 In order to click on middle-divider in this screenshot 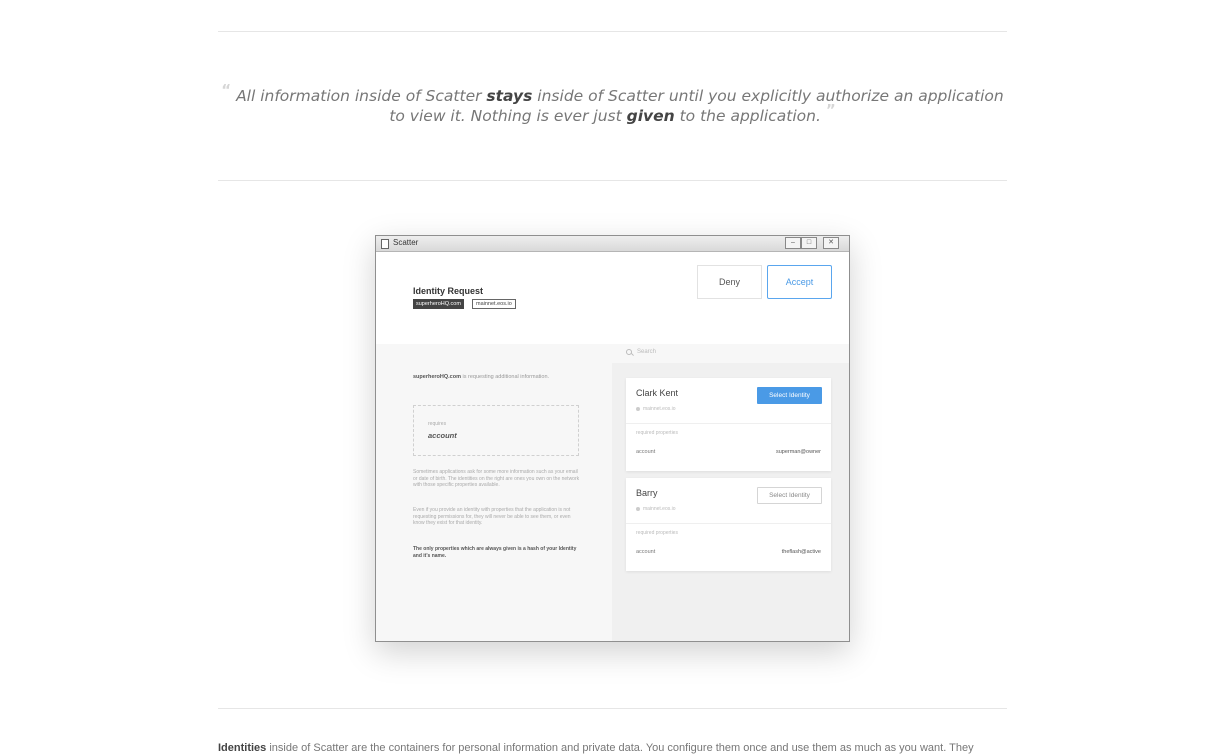, I will do `click(612, 180)`.